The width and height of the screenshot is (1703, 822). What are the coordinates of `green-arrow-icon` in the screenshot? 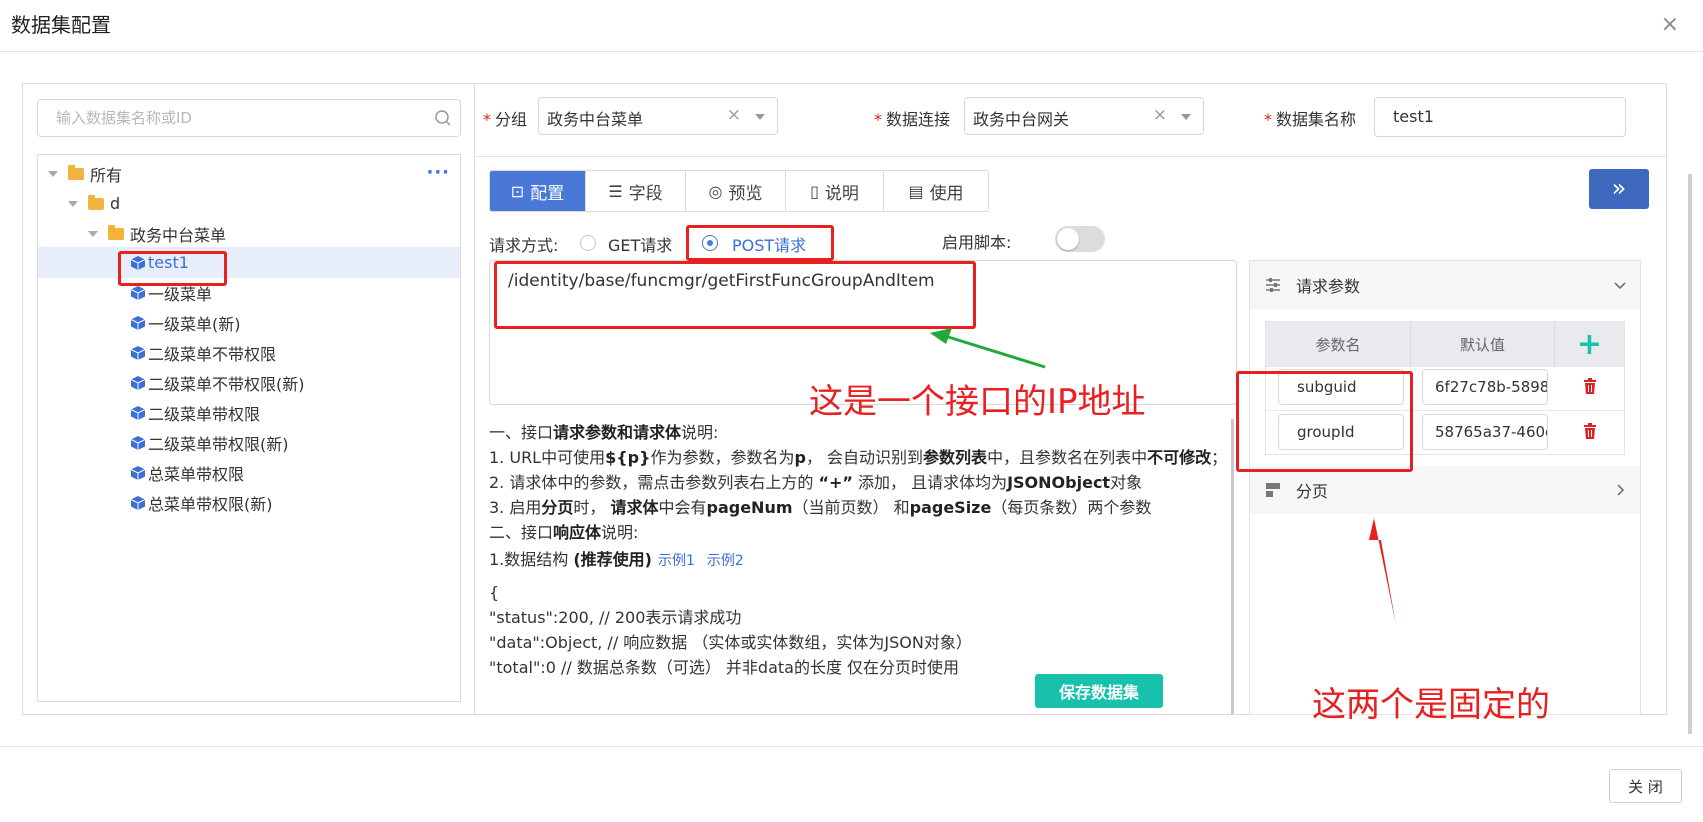 It's located at (995, 351).